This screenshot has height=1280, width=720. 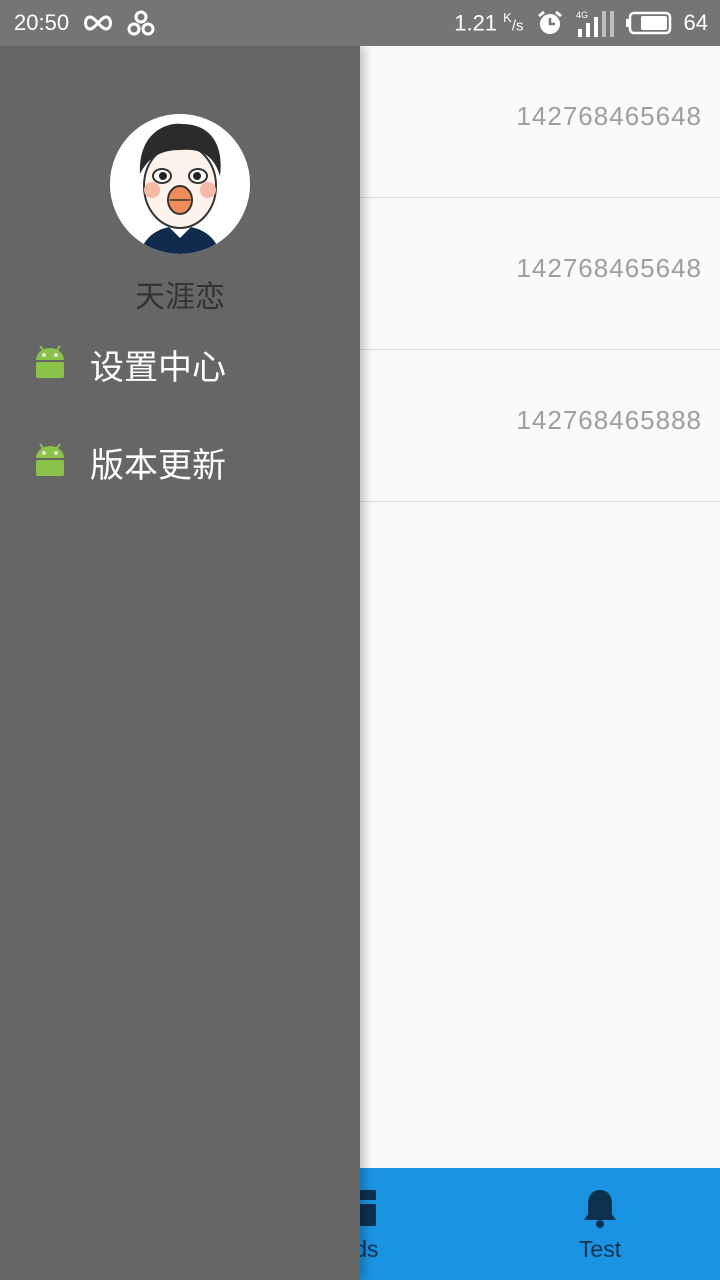 I want to click on network-speed-unit-top: K, so click(x=507, y=17).